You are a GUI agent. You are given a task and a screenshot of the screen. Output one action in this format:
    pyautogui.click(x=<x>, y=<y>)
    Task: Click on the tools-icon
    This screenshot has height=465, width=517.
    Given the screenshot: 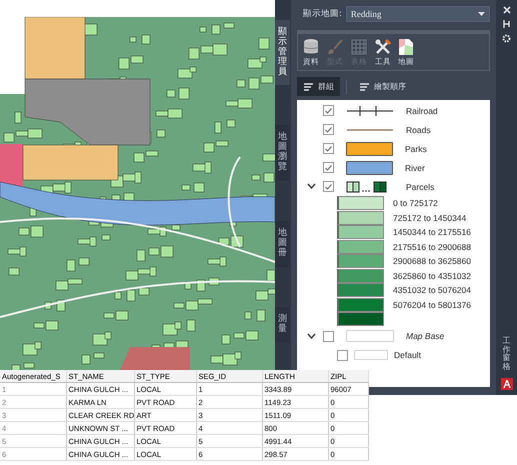 What is the action you would take?
    pyautogui.click(x=383, y=47)
    